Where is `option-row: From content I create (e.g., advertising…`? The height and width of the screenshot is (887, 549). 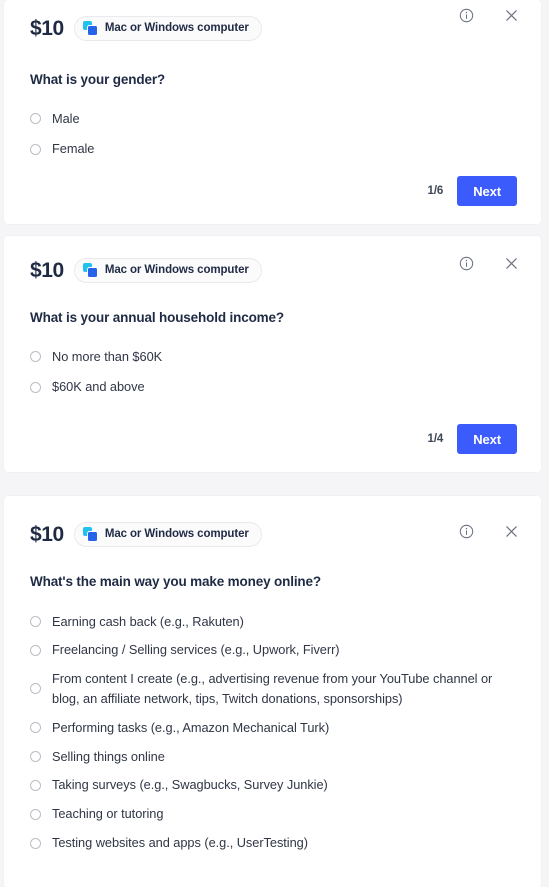
option-row: From content I create (e.g., advertising… is located at coordinates (273, 689).